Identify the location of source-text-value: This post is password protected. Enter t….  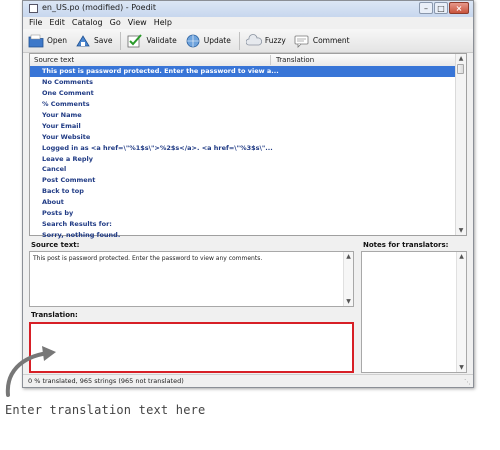
(148, 258).